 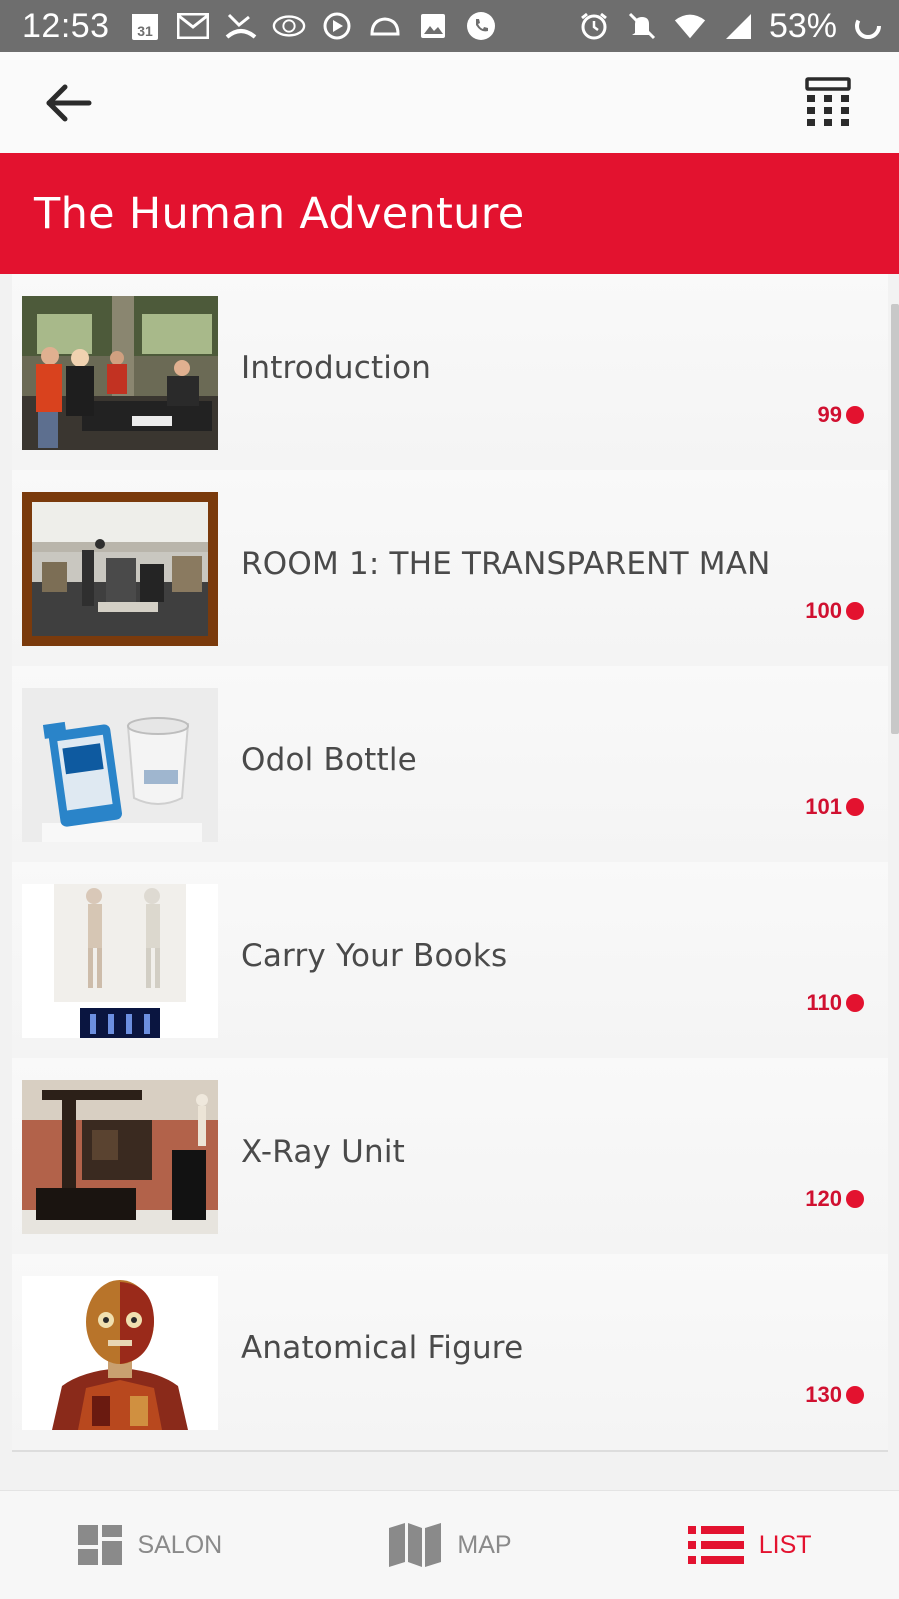 What do you see at coordinates (336, 368) in the screenshot?
I see `item-title: Introduction` at bounding box center [336, 368].